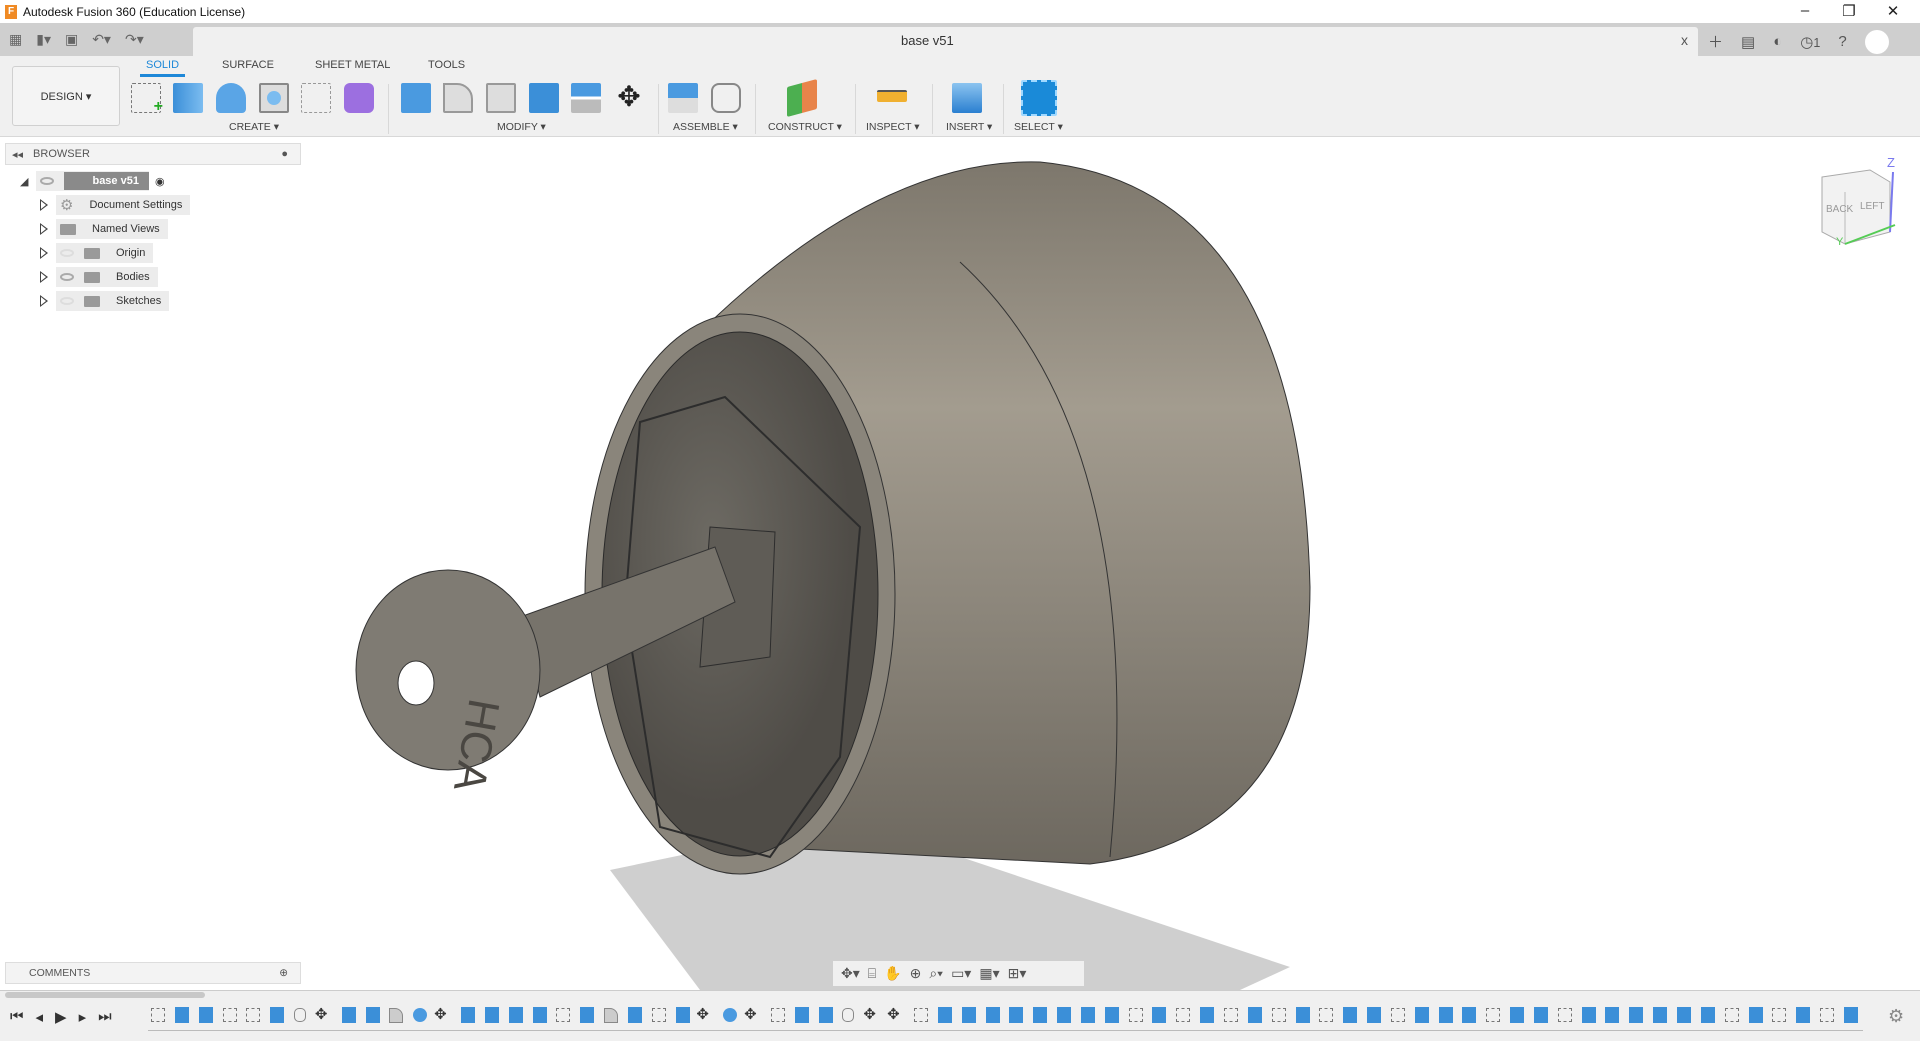 The height and width of the screenshot is (1041, 1920). Describe the element at coordinates (105, 995) in the screenshot. I see `timeline-scrollbar` at that location.